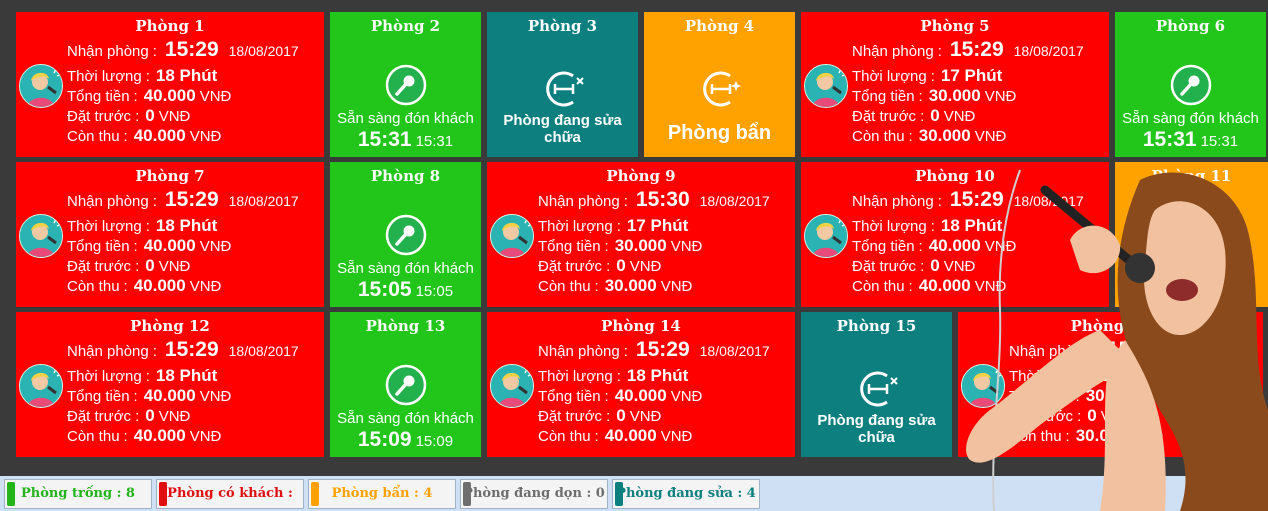  I want to click on room-name: Phòng 2, so click(405, 26).